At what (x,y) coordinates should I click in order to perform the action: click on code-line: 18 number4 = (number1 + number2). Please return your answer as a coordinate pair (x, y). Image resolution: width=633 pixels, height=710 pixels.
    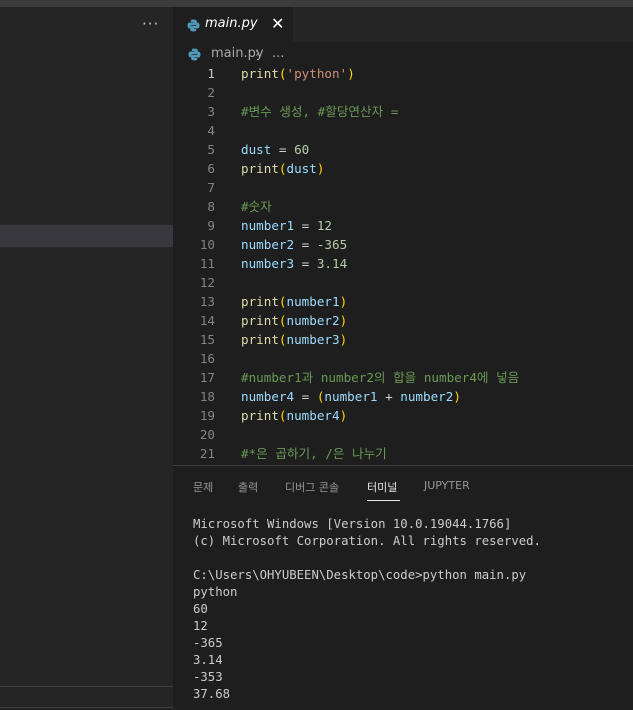
    Looking at the image, I should click on (403, 396).